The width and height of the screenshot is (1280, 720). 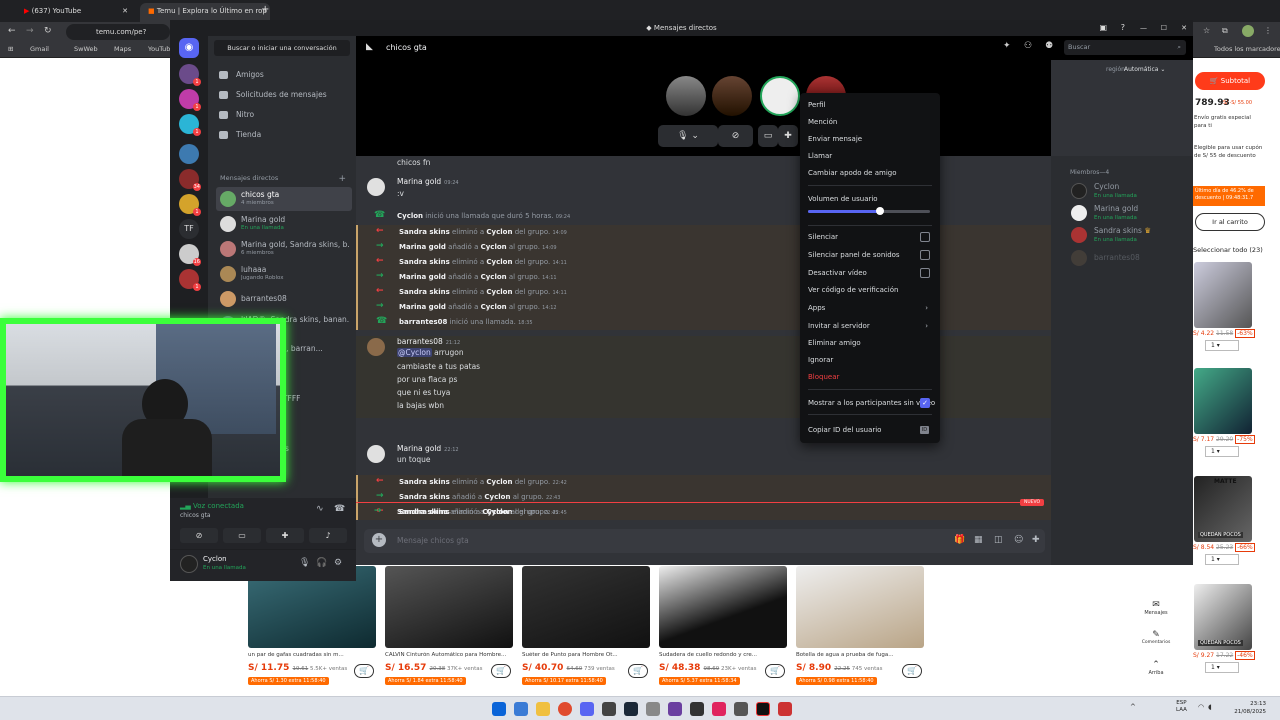 What do you see at coordinates (118, 38) in the screenshot?
I see `url-field: temu.com/pe?_x_vst_sc` at bounding box center [118, 38].